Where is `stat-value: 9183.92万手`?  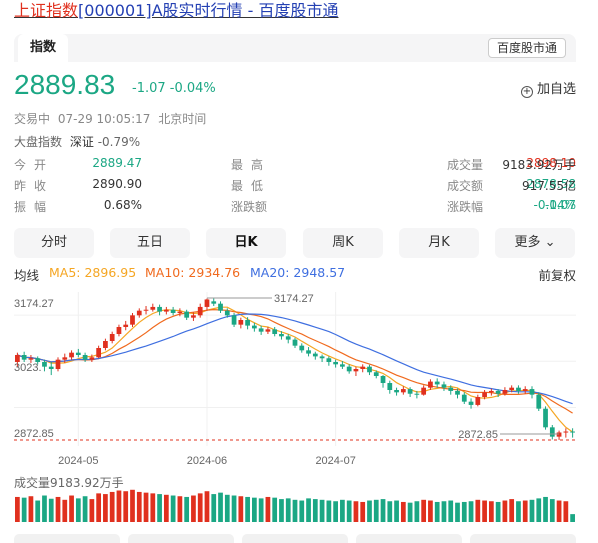
stat-value: 9183.92万手 is located at coordinates (539, 165).